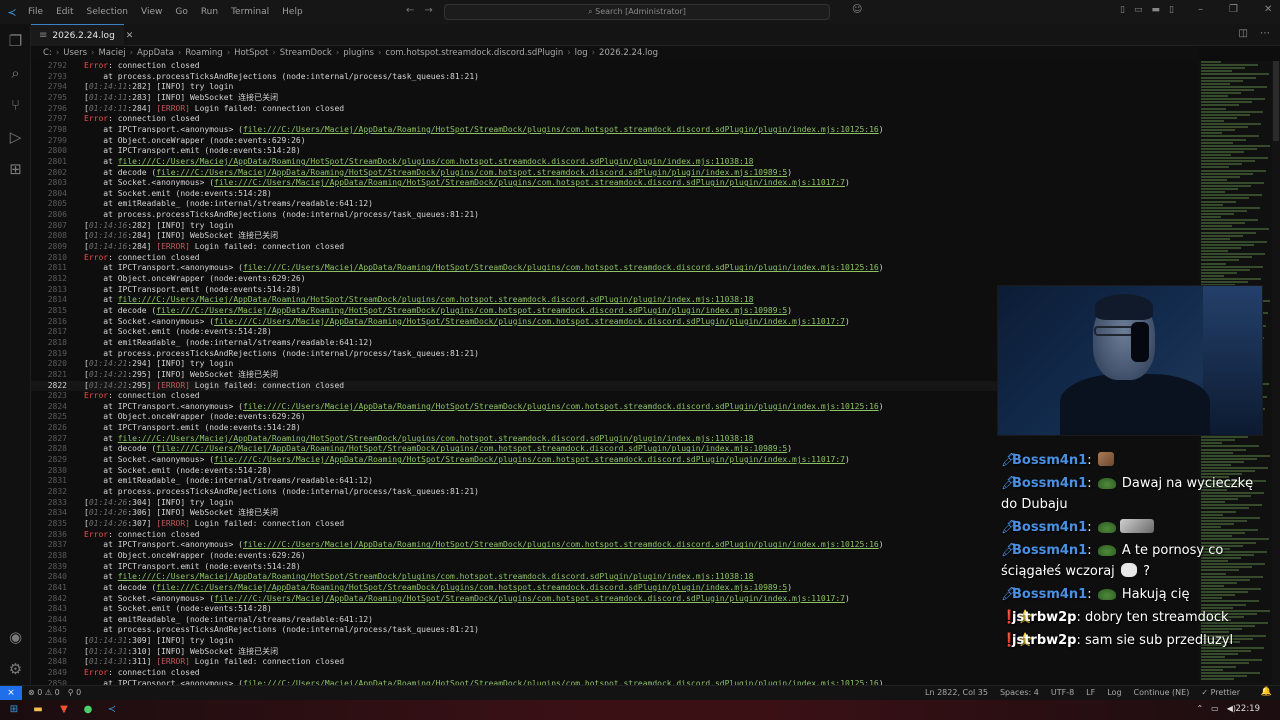 The height and width of the screenshot is (720, 1280). I want to click on run-debug-icon: ▷, so click(15, 137).